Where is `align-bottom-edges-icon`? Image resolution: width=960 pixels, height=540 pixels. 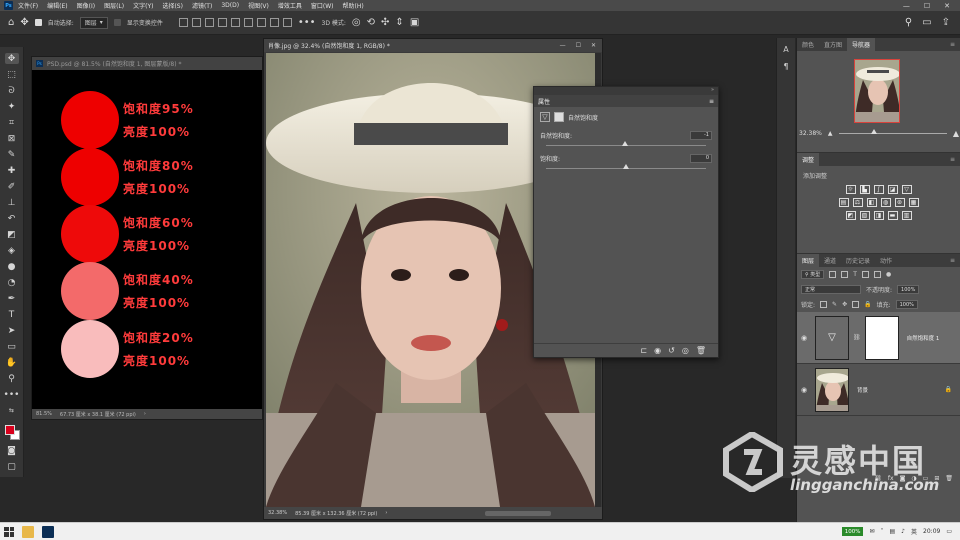
align-bottom-edges-icon is located at coordinates (248, 22).